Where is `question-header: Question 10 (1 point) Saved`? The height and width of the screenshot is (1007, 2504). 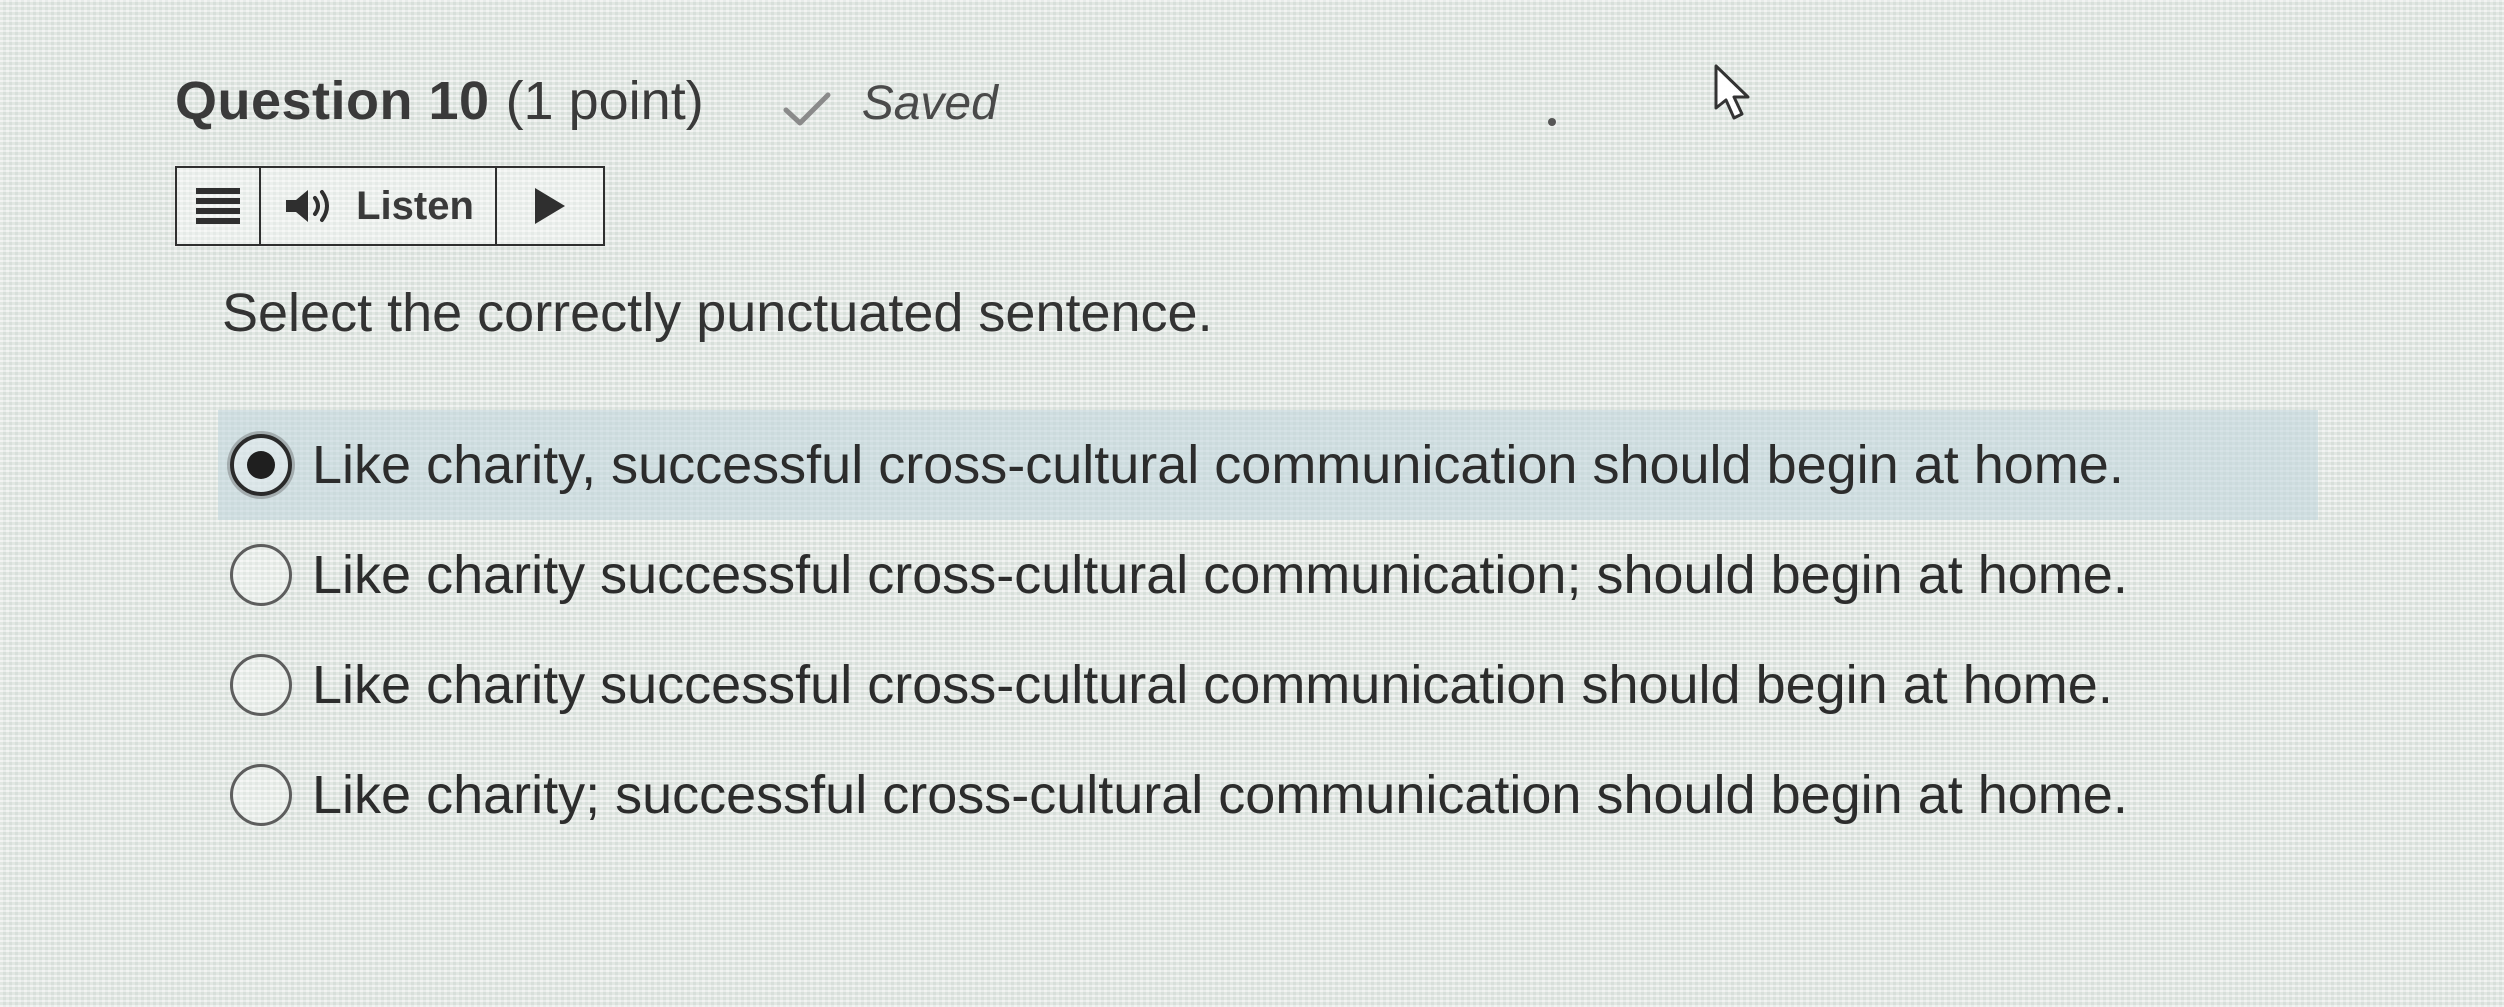
question-header: Question 10 (1 point) Saved is located at coordinates (586, 110).